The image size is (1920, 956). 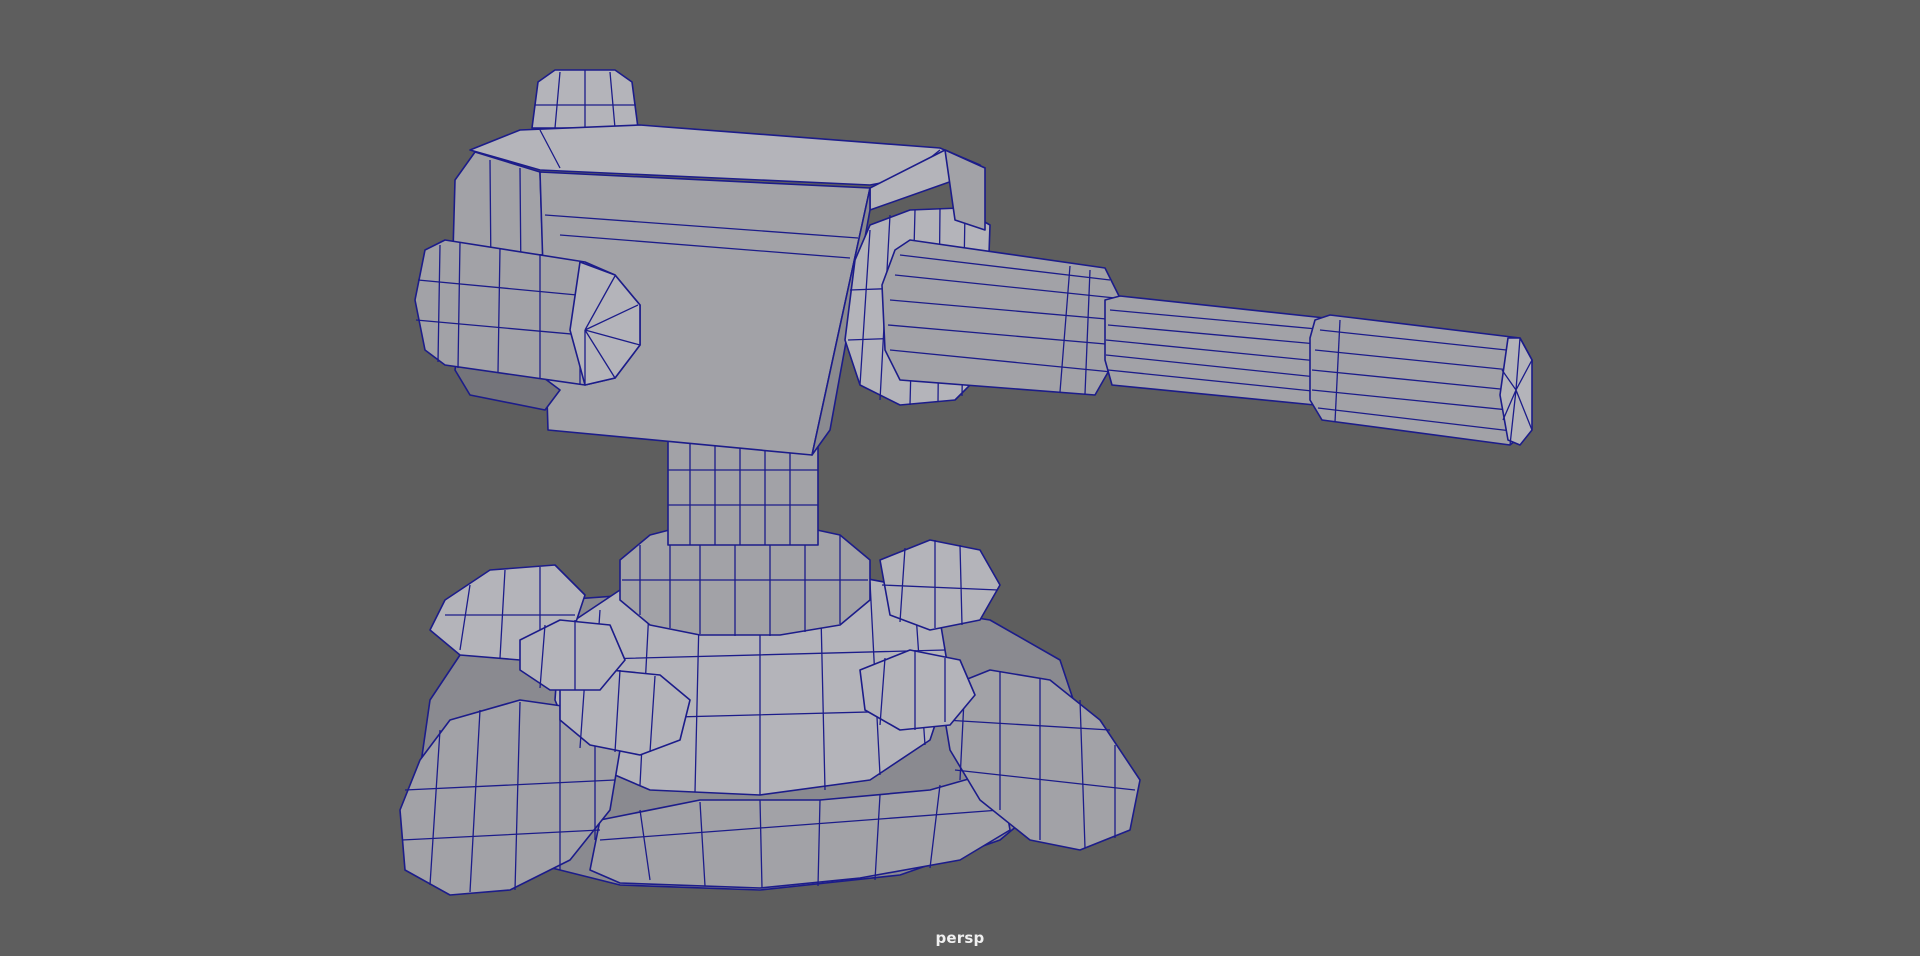 I want to click on gun-barrel, so click(x=1207, y=342).